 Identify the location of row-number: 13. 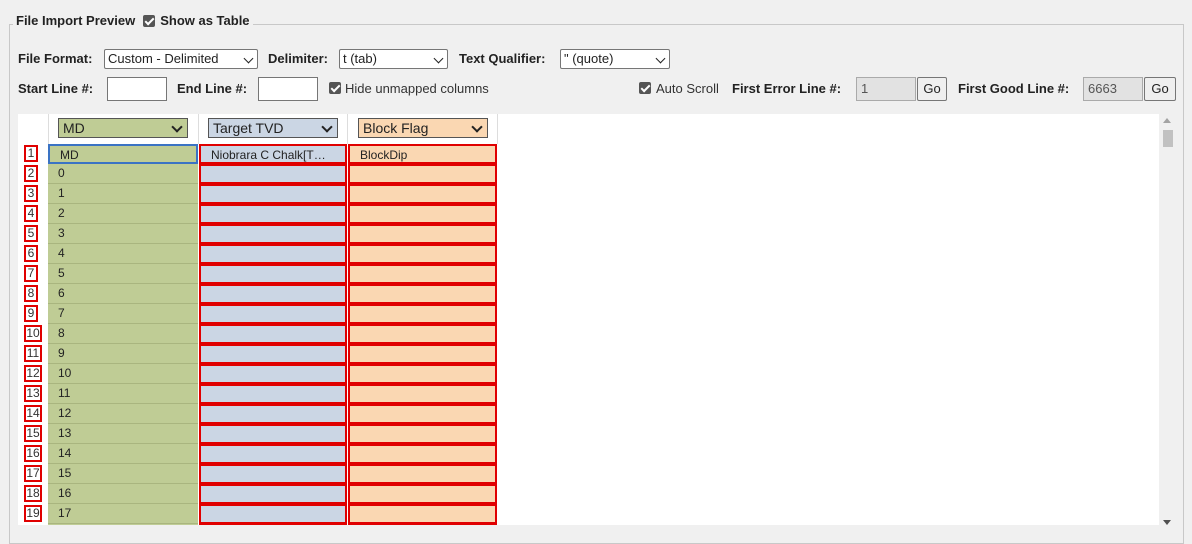
(33, 393).